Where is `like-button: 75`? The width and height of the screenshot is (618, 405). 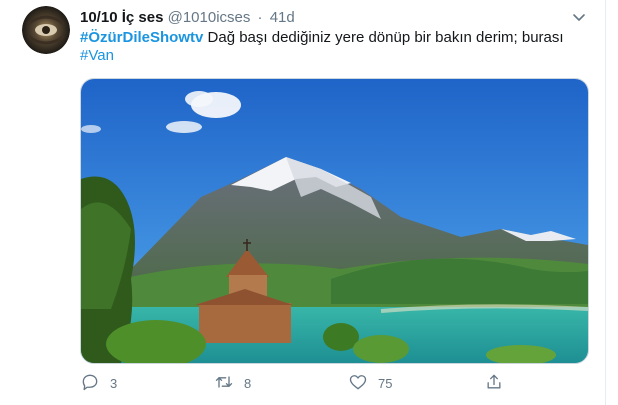 like-button: 75 is located at coordinates (370, 383).